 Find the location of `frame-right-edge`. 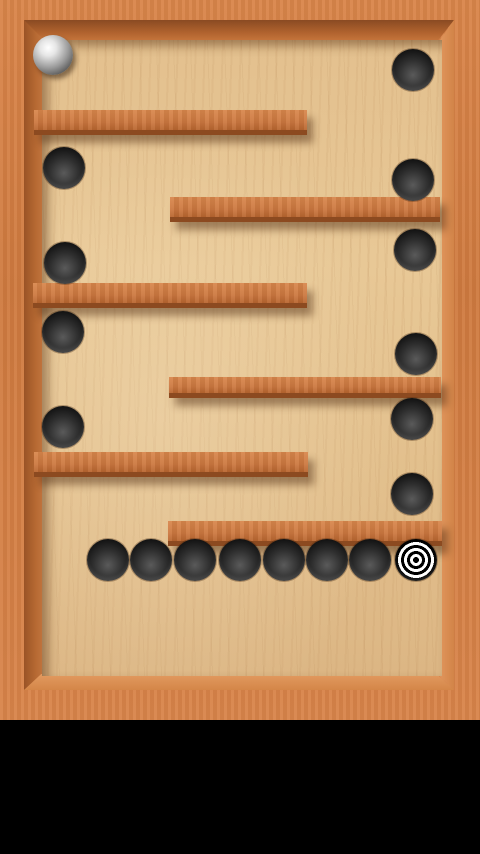

frame-right-edge is located at coordinates (447, 355).